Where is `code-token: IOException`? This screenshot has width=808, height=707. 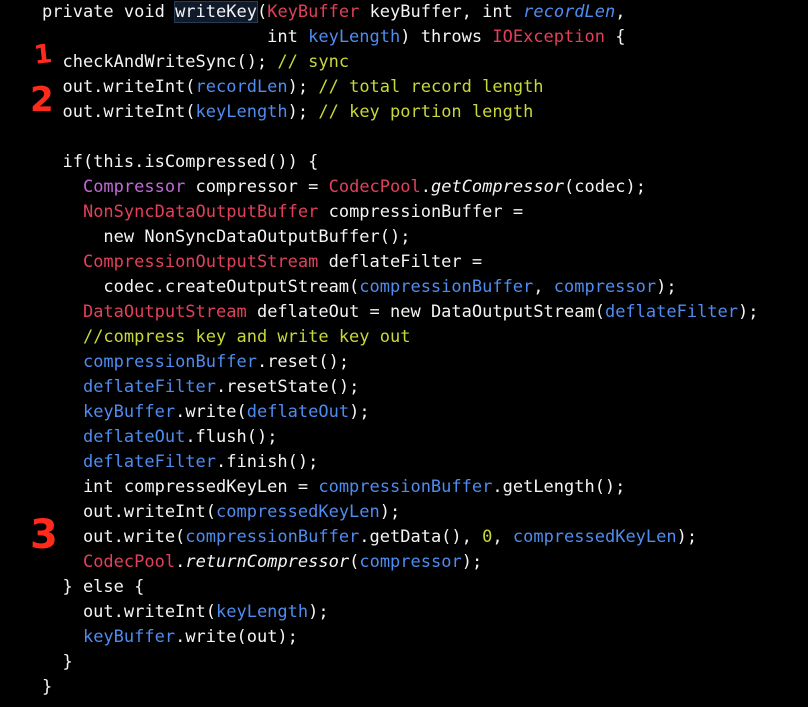
code-token: IOException is located at coordinates (548, 37).